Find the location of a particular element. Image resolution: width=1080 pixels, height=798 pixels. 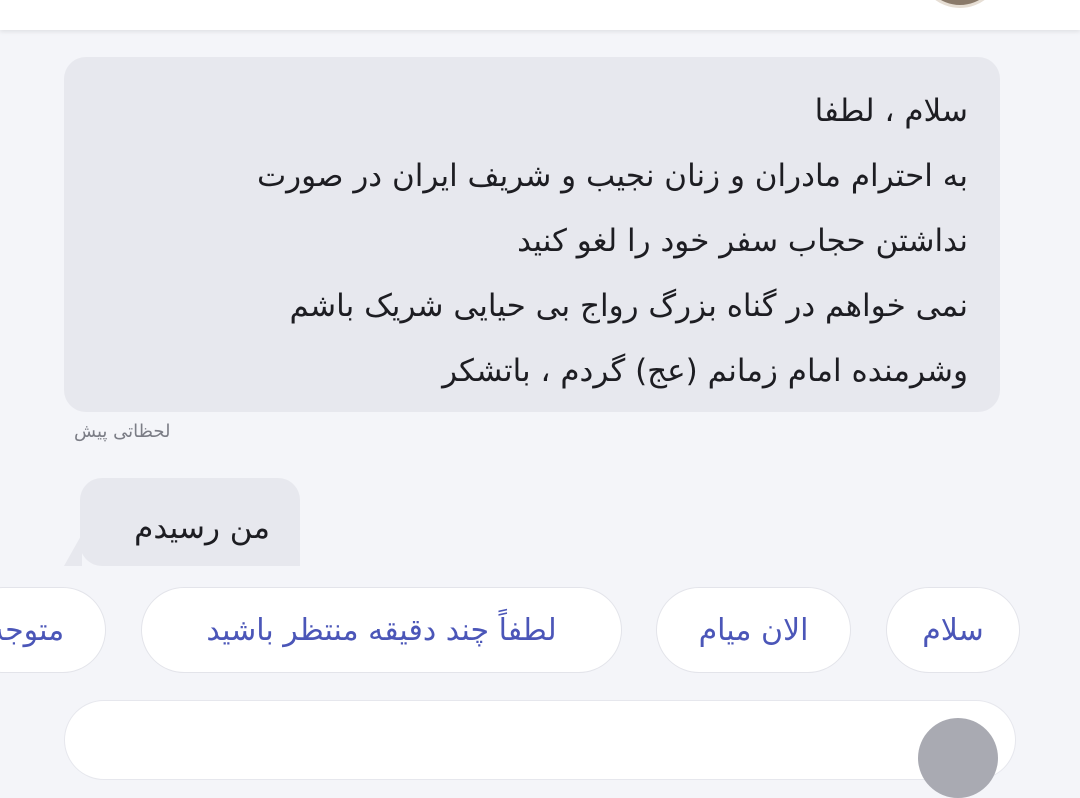

sent-message-text: من رسیدم is located at coordinates (202, 528).